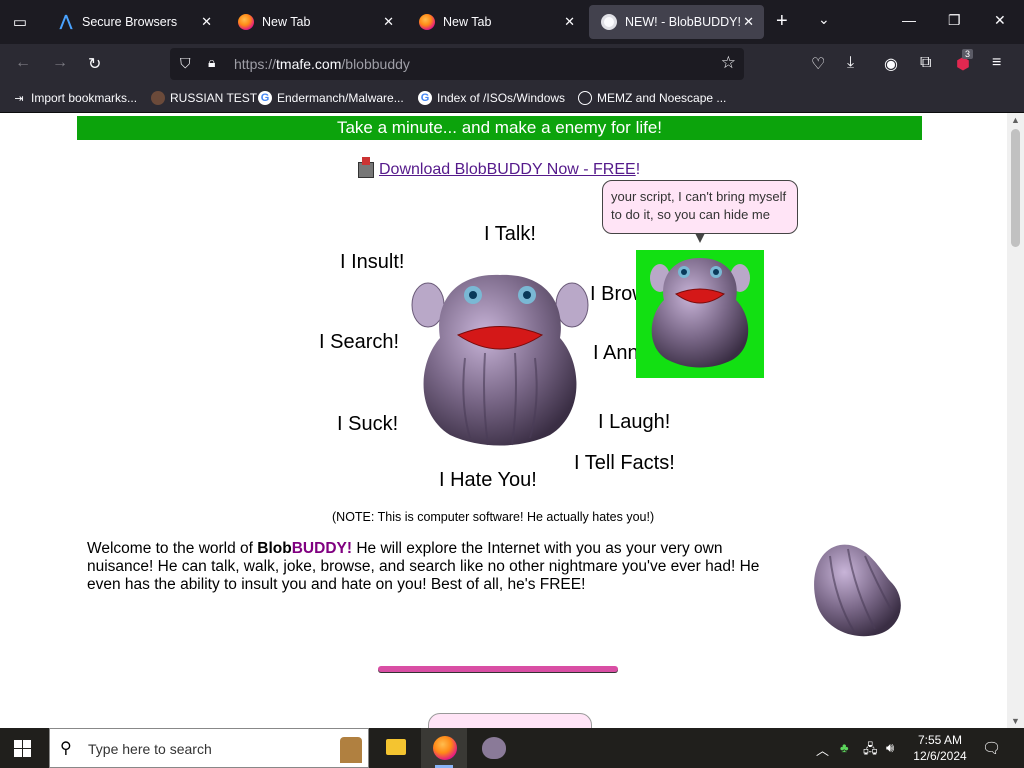 This screenshot has height=768, width=1024. Describe the element at coordinates (315, 22) in the screenshot. I see `tab-new-tab-1: New Tab ✕` at that location.